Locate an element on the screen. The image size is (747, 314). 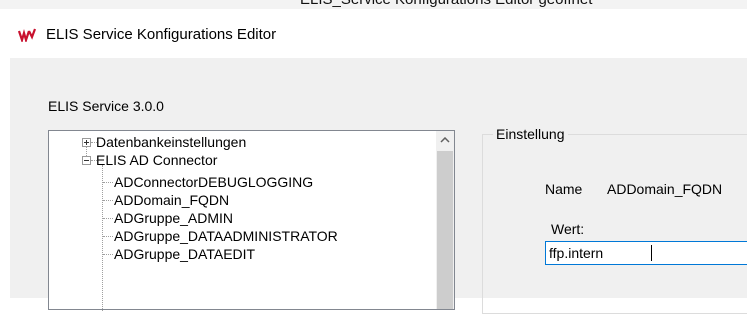
tree-node-elis-ad-connector: ELIS AD Connector is located at coordinates (156, 160).